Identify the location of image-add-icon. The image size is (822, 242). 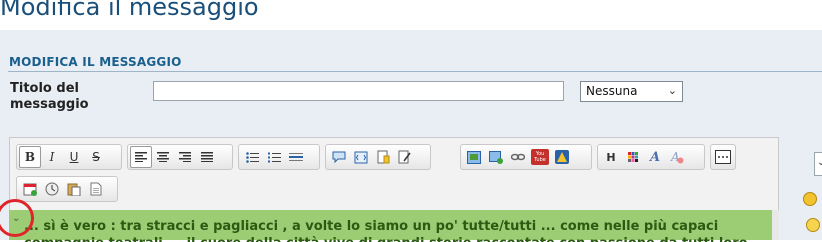
(496, 157).